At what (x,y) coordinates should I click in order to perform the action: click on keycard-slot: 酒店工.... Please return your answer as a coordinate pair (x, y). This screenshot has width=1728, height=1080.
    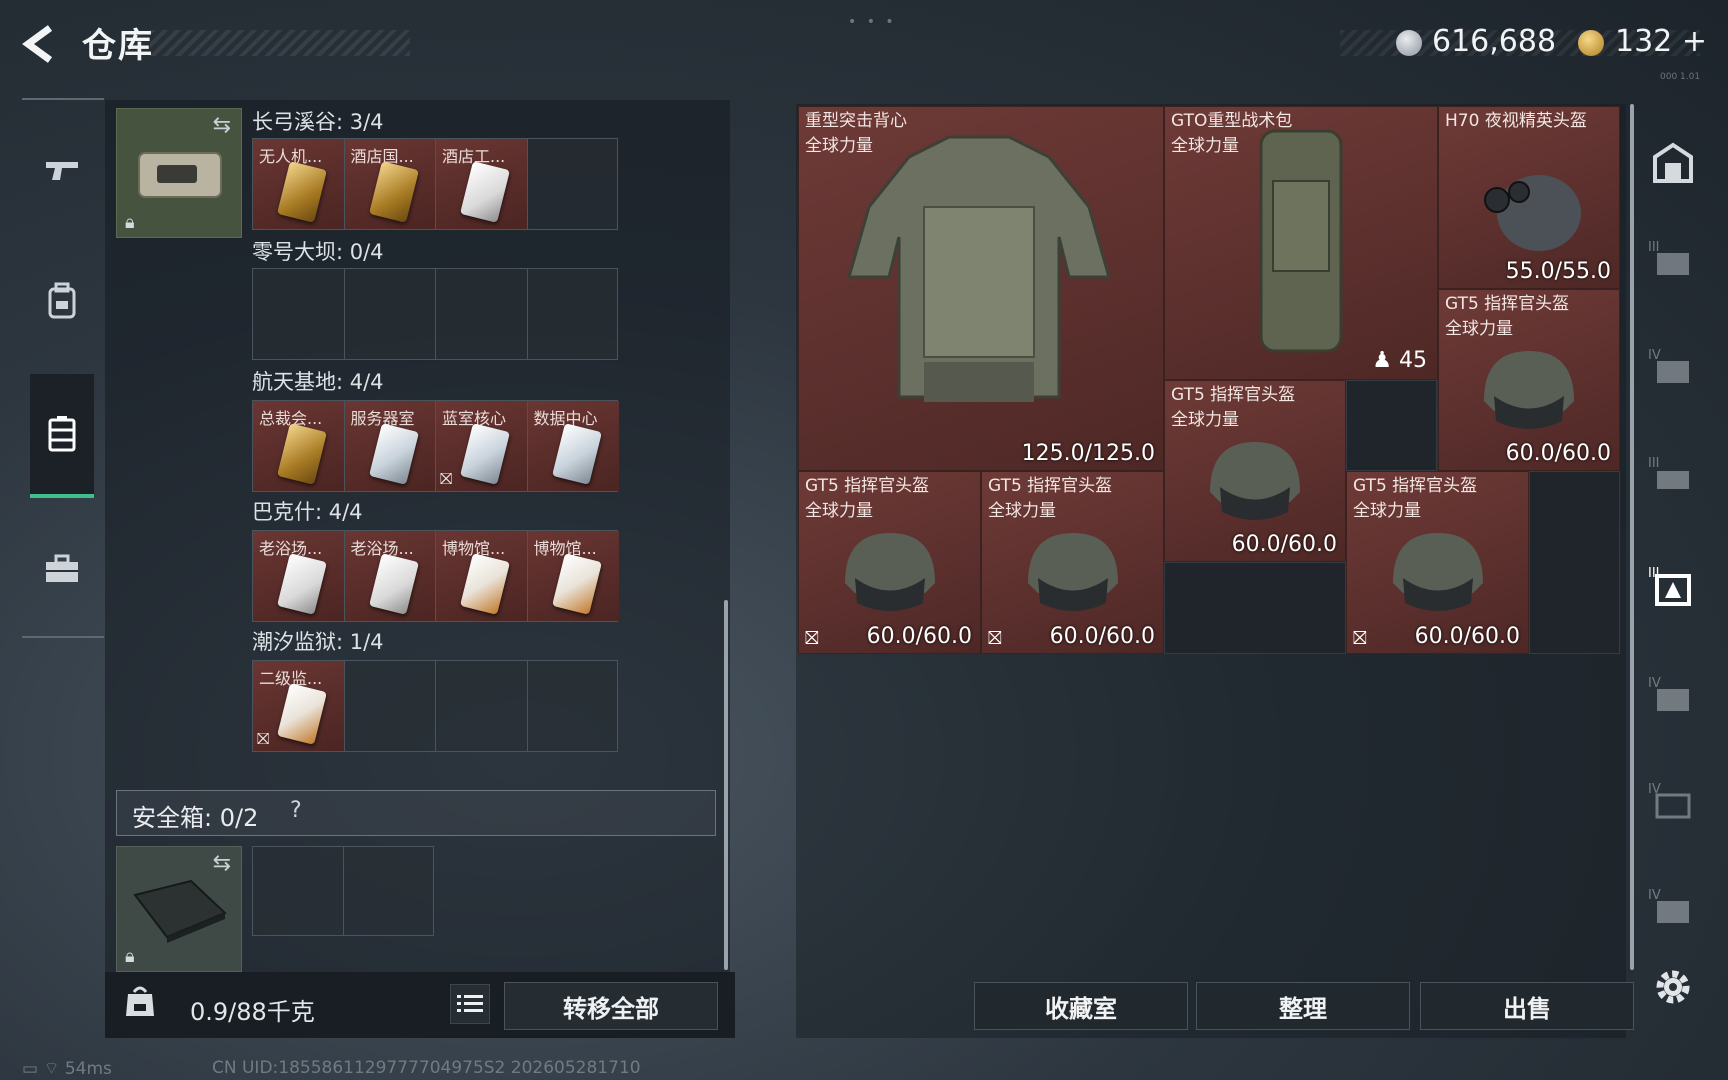
    Looking at the image, I should click on (482, 184).